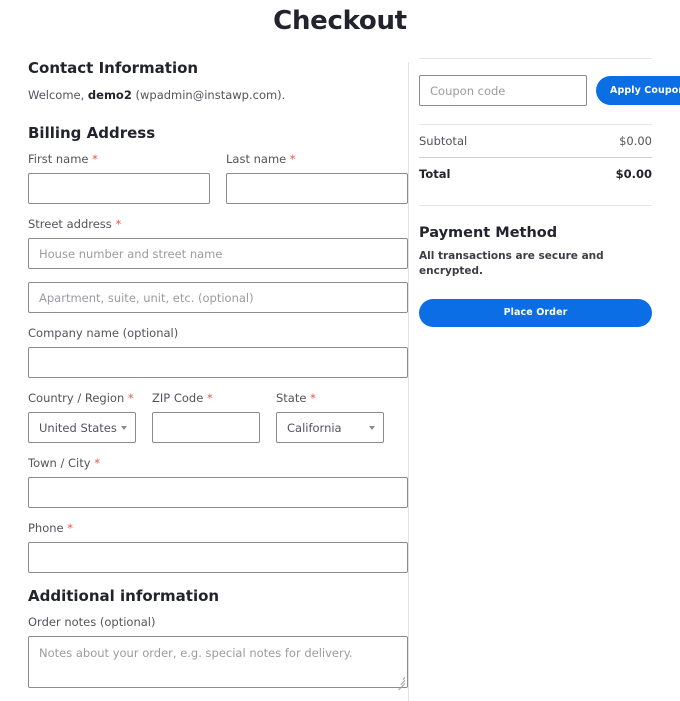  I want to click on welcome-email: (wpadmin@instawp.com)., so click(210, 95).